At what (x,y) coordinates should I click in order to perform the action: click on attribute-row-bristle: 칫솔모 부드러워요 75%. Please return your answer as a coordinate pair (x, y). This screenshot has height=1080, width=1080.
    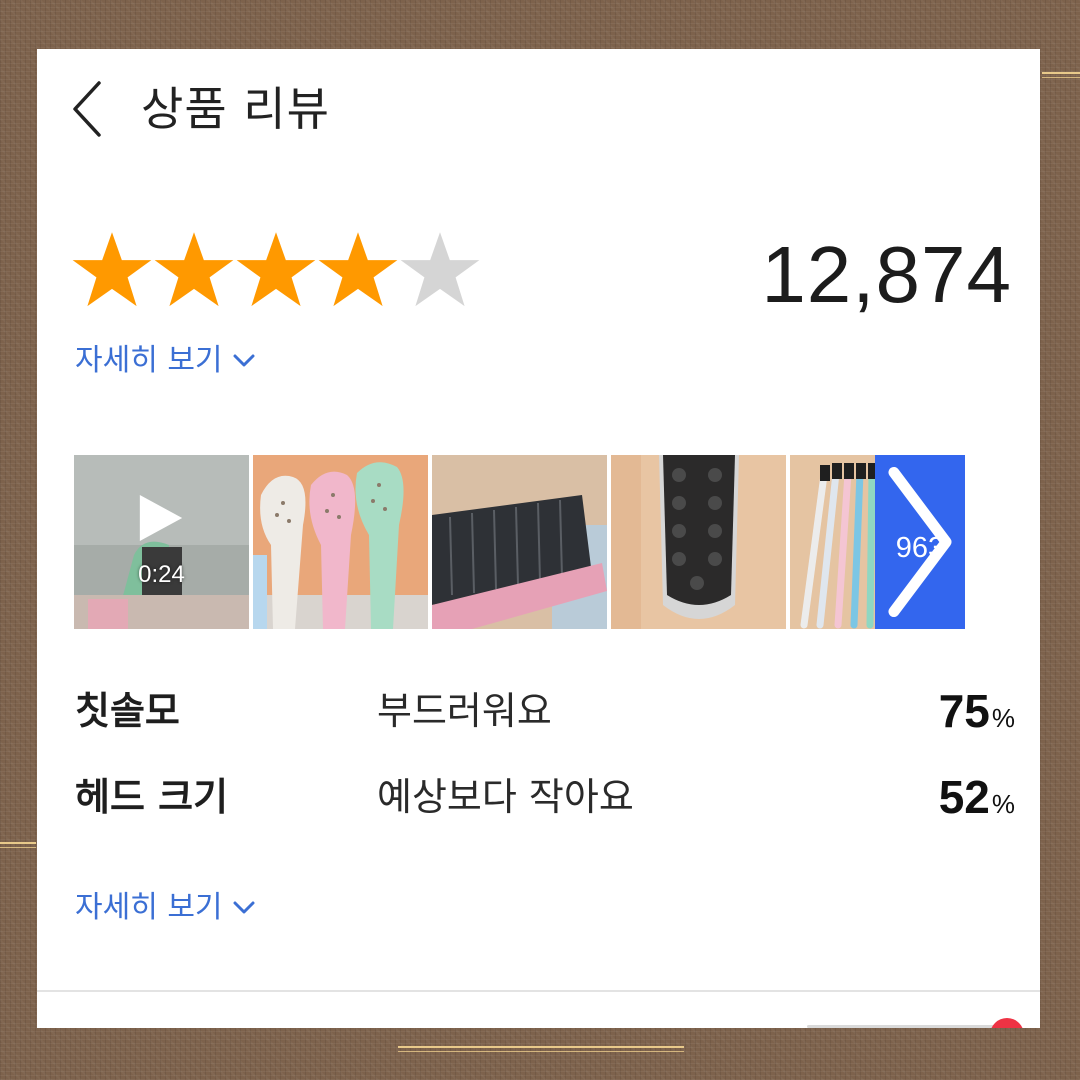
    Looking at the image, I should click on (545, 711).